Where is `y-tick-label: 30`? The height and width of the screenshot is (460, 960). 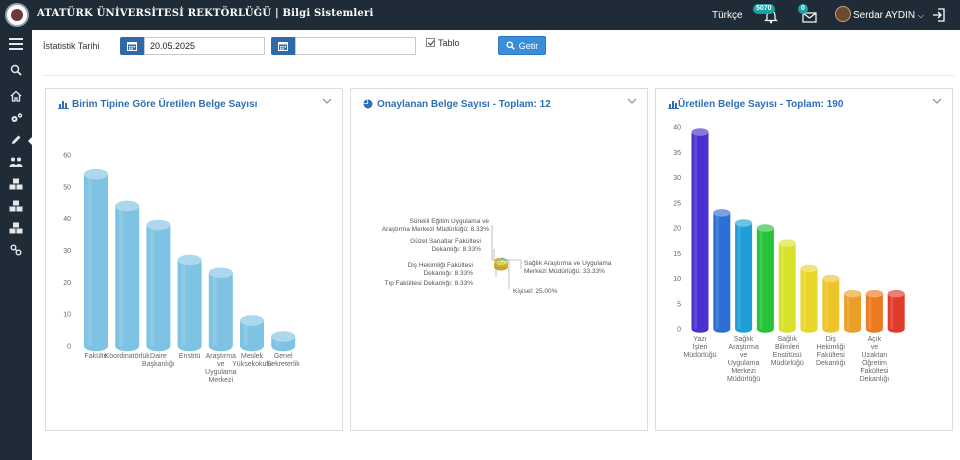
y-tick-label: 30 is located at coordinates (67, 251).